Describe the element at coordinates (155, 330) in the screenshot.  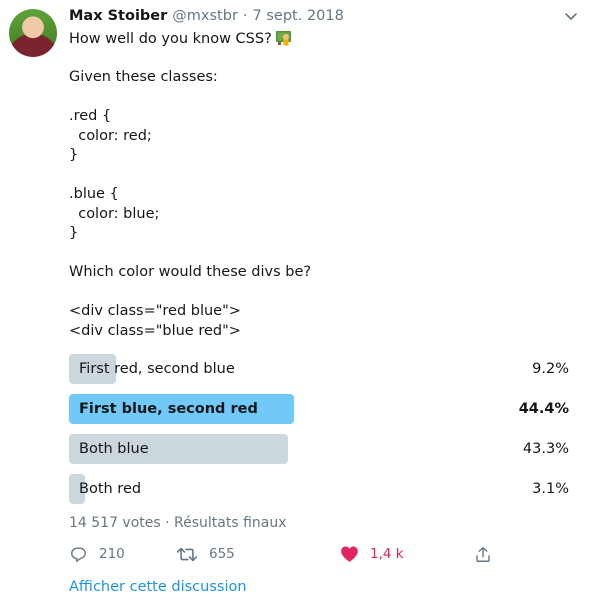
I see `text-line: <div class="blue red">` at that location.